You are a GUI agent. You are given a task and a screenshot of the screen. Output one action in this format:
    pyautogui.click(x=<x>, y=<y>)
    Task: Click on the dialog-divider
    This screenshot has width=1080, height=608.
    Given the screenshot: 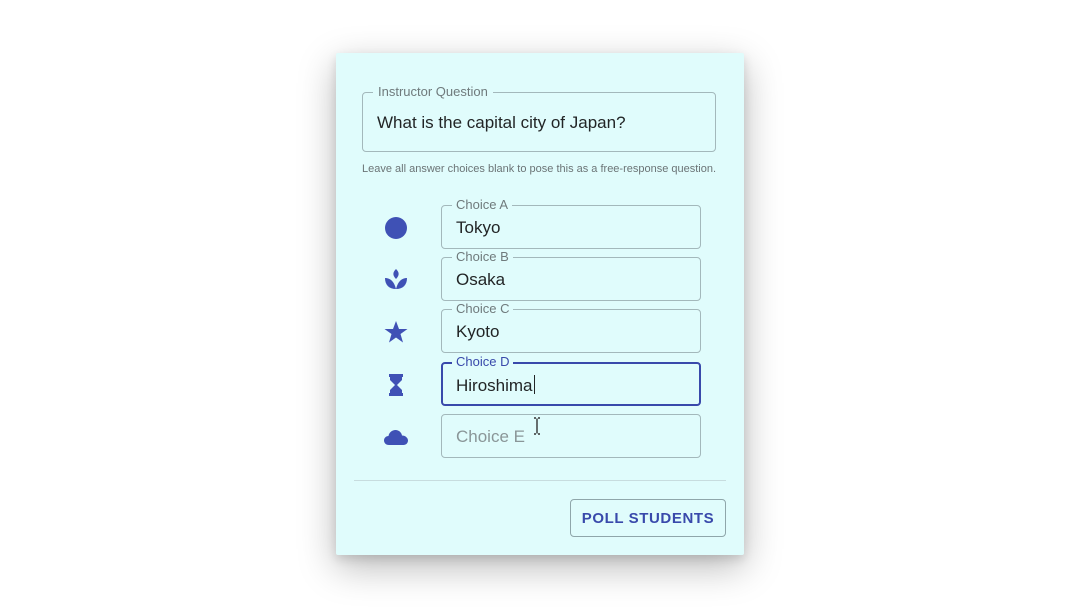 What is the action you would take?
    pyautogui.click(x=540, y=480)
    